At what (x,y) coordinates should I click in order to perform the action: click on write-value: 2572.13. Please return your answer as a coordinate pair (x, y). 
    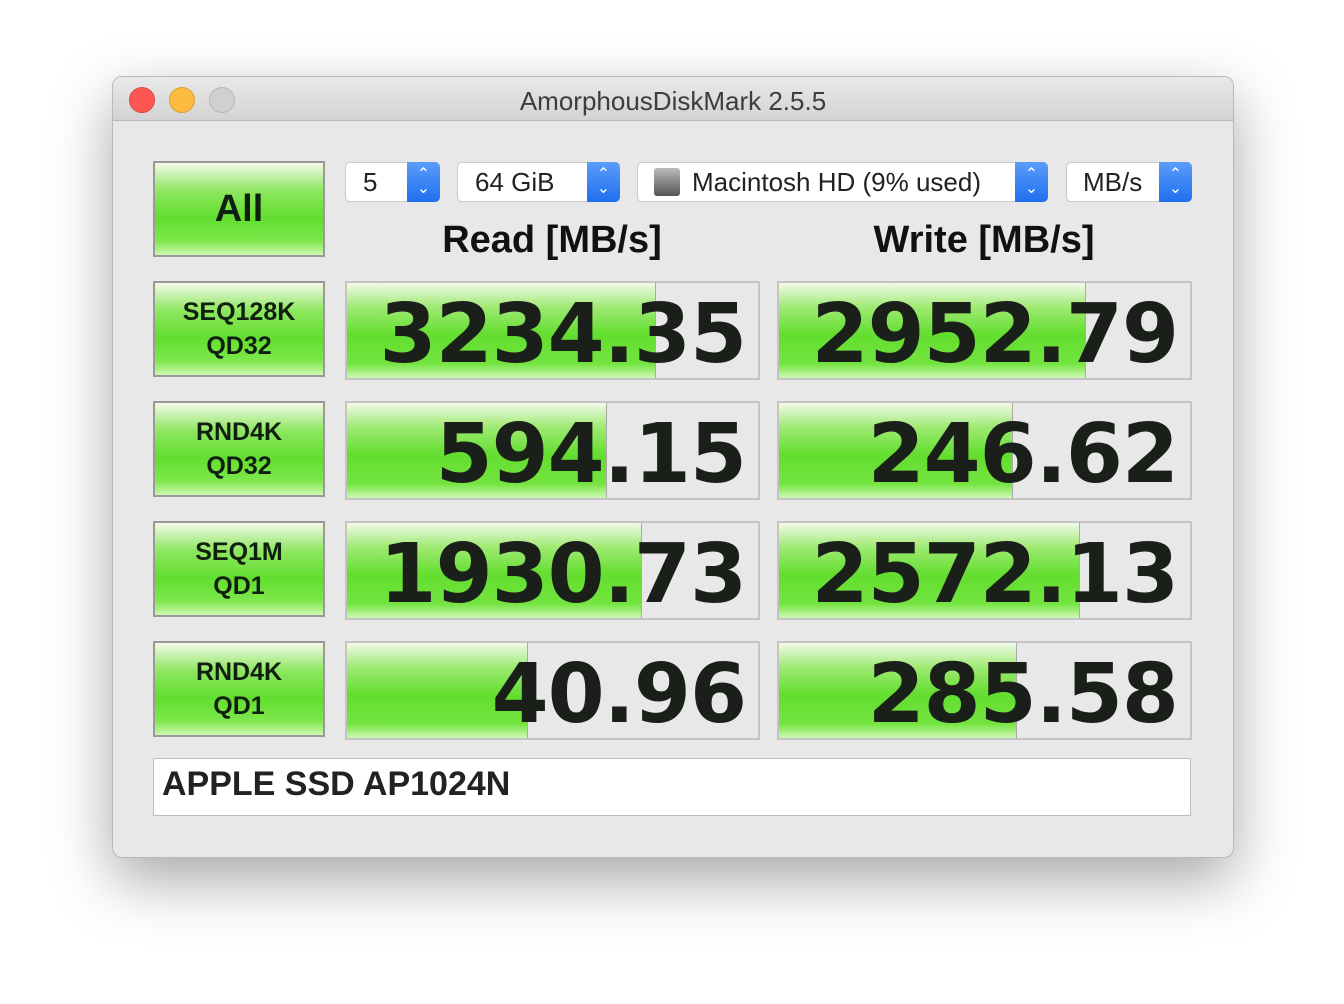
    Looking at the image, I should click on (995, 573).